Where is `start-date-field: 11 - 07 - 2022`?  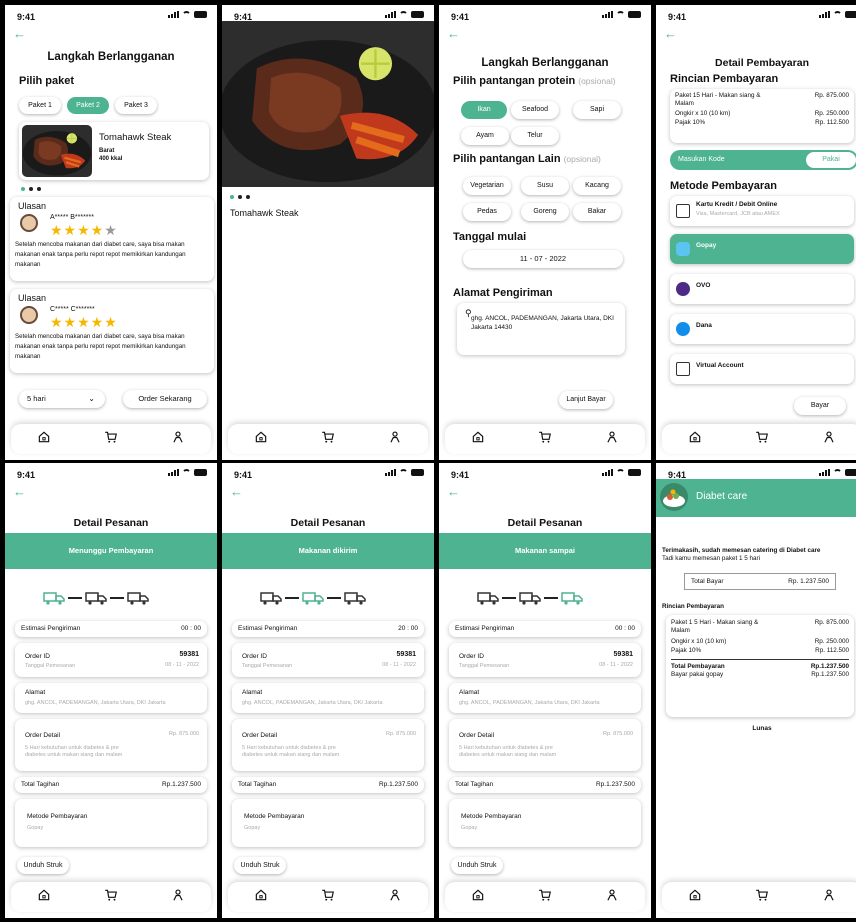 start-date-field: 11 - 07 - 2022 is located at coordinates (543, 259).